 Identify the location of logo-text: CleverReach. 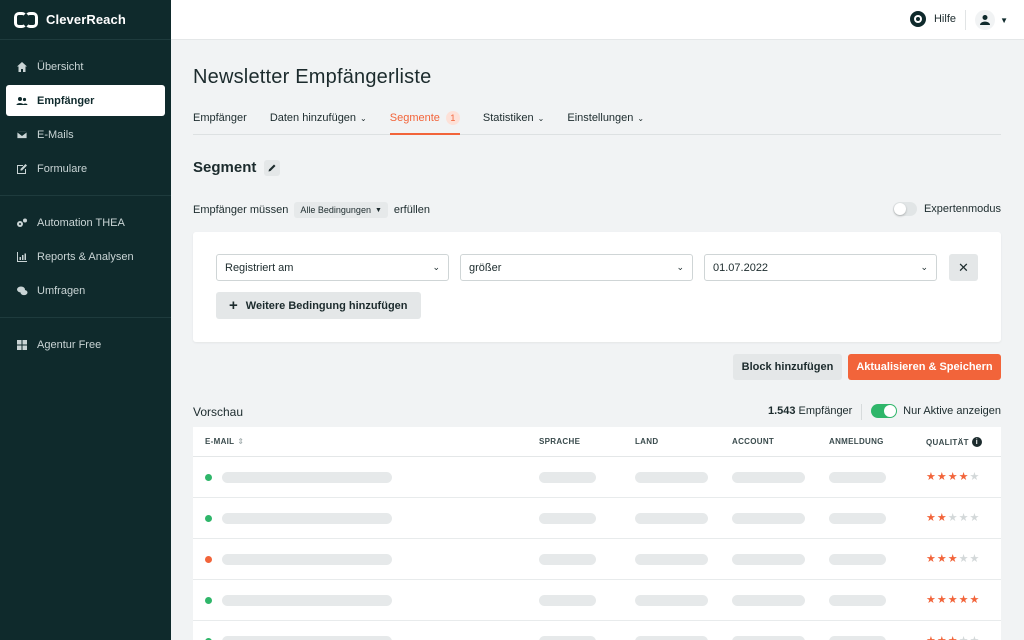
(86, 19).